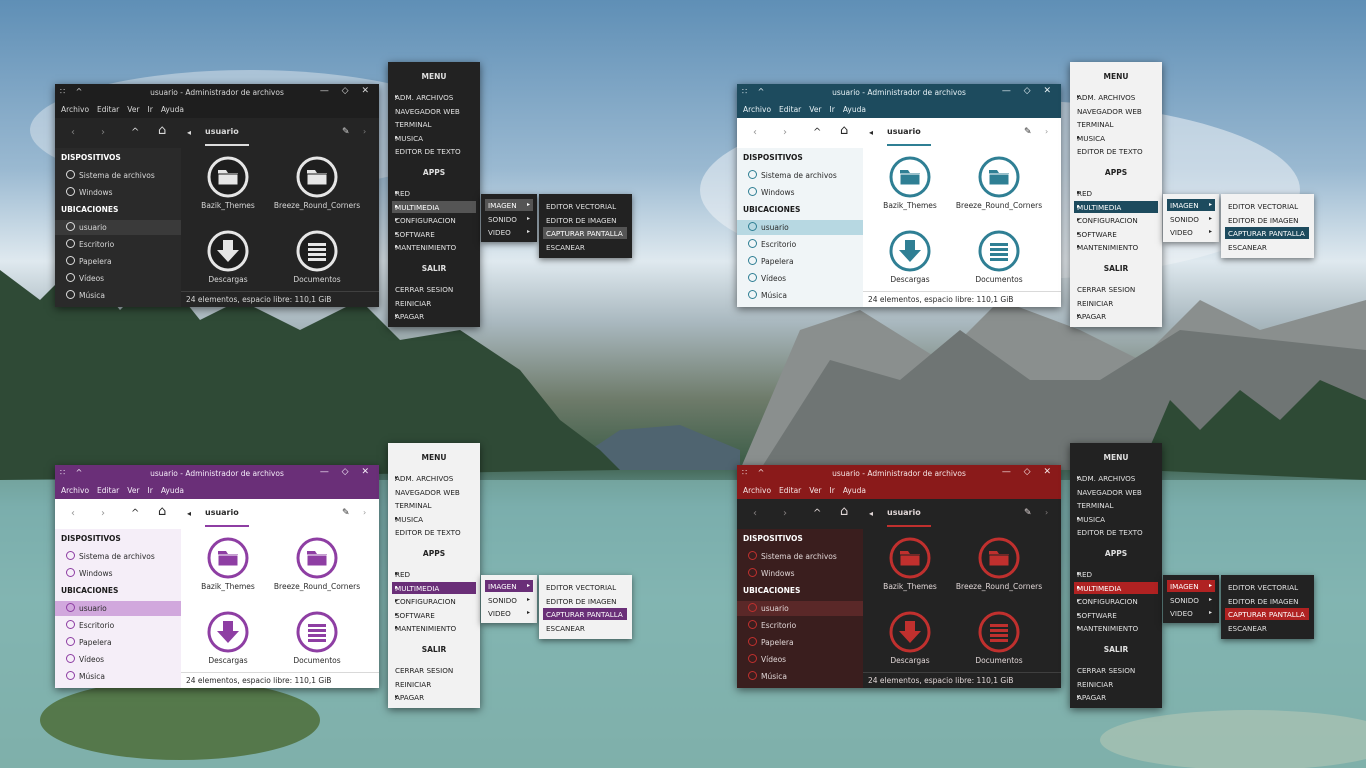 The image size is (1366, 768). Describe the element at coordinates (118, 295) in the screenshot. I see `sidebar-item-place-4: Música` at that location.